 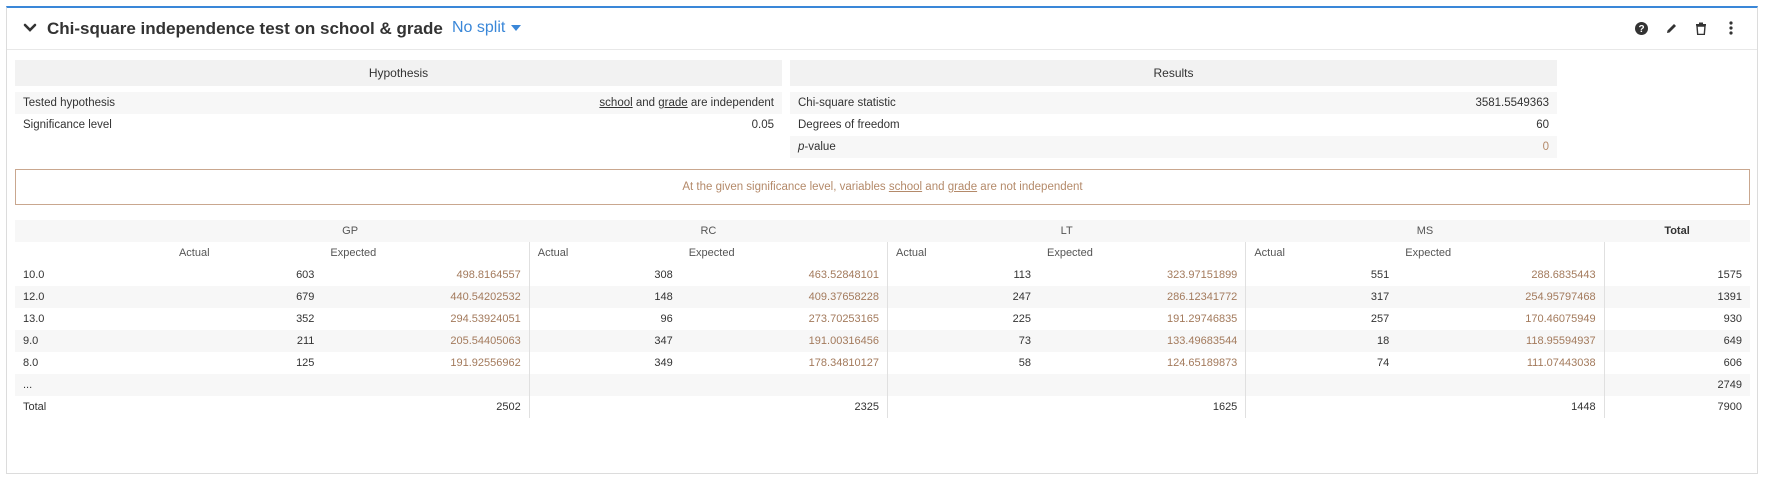 I want to click on and-text: and, so click(x=645, y=103).